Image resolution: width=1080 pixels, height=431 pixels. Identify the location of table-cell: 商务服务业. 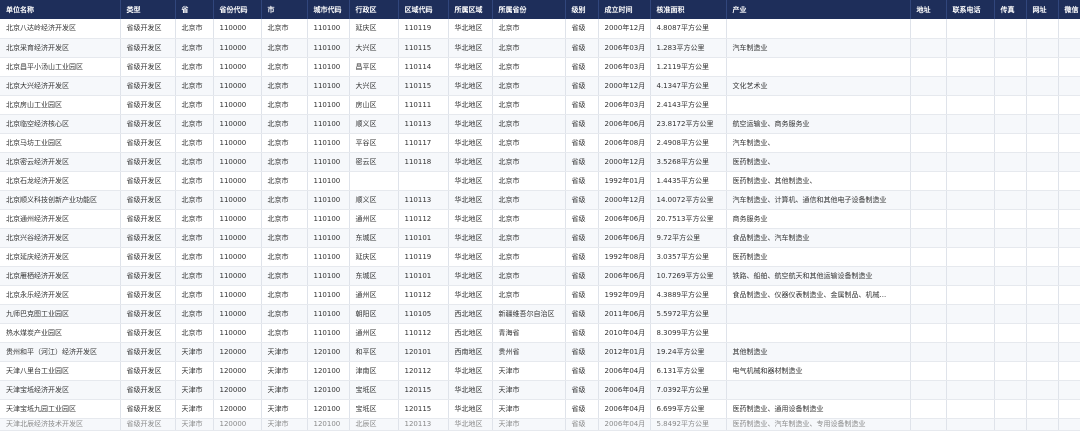
(818, 219).